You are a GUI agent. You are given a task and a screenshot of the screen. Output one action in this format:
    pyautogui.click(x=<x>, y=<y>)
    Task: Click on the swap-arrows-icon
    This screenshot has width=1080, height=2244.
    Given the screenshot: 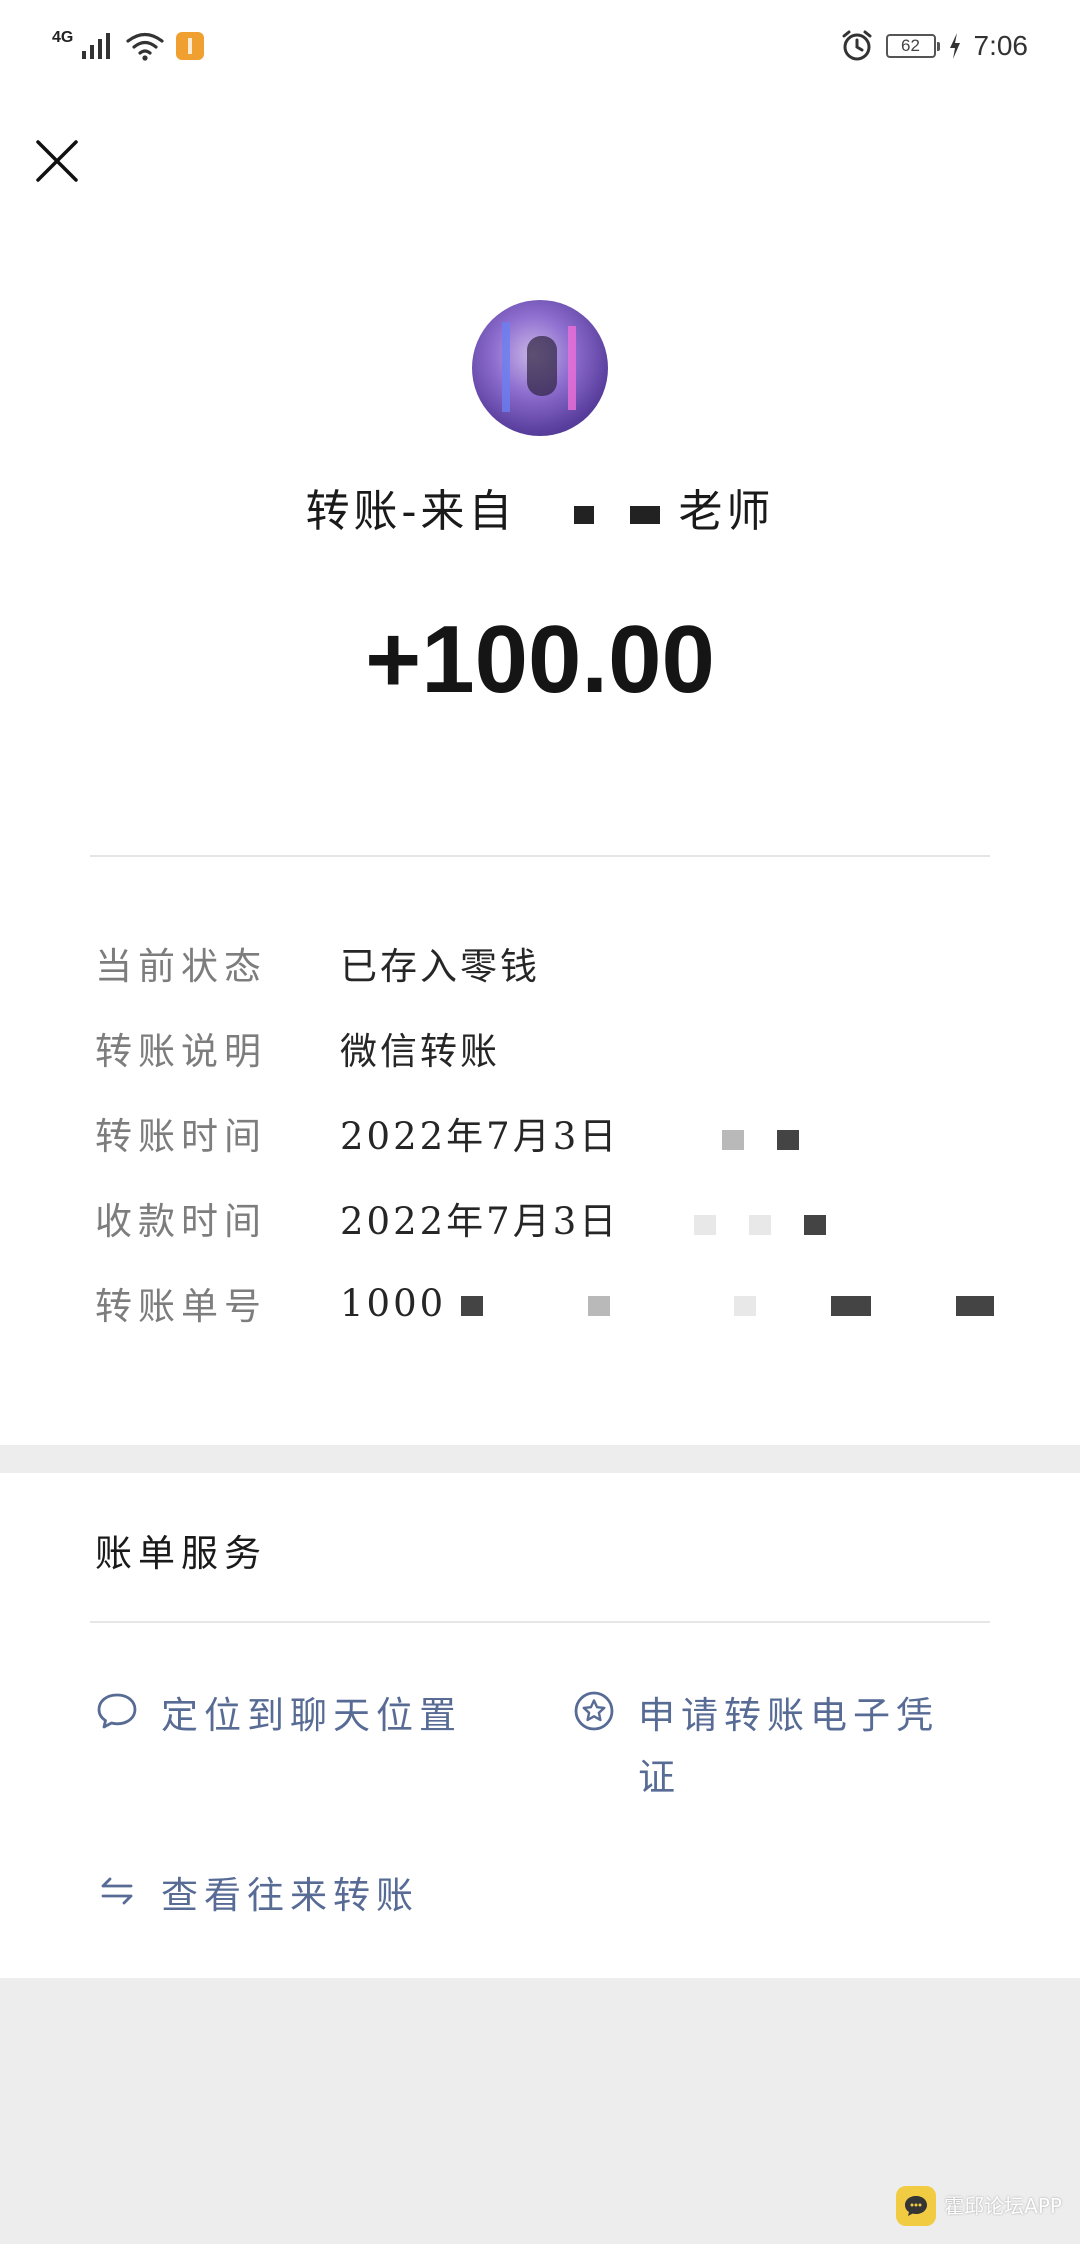 What is the action you would take?
    pyautogui.click(x=117, y=1891)
    